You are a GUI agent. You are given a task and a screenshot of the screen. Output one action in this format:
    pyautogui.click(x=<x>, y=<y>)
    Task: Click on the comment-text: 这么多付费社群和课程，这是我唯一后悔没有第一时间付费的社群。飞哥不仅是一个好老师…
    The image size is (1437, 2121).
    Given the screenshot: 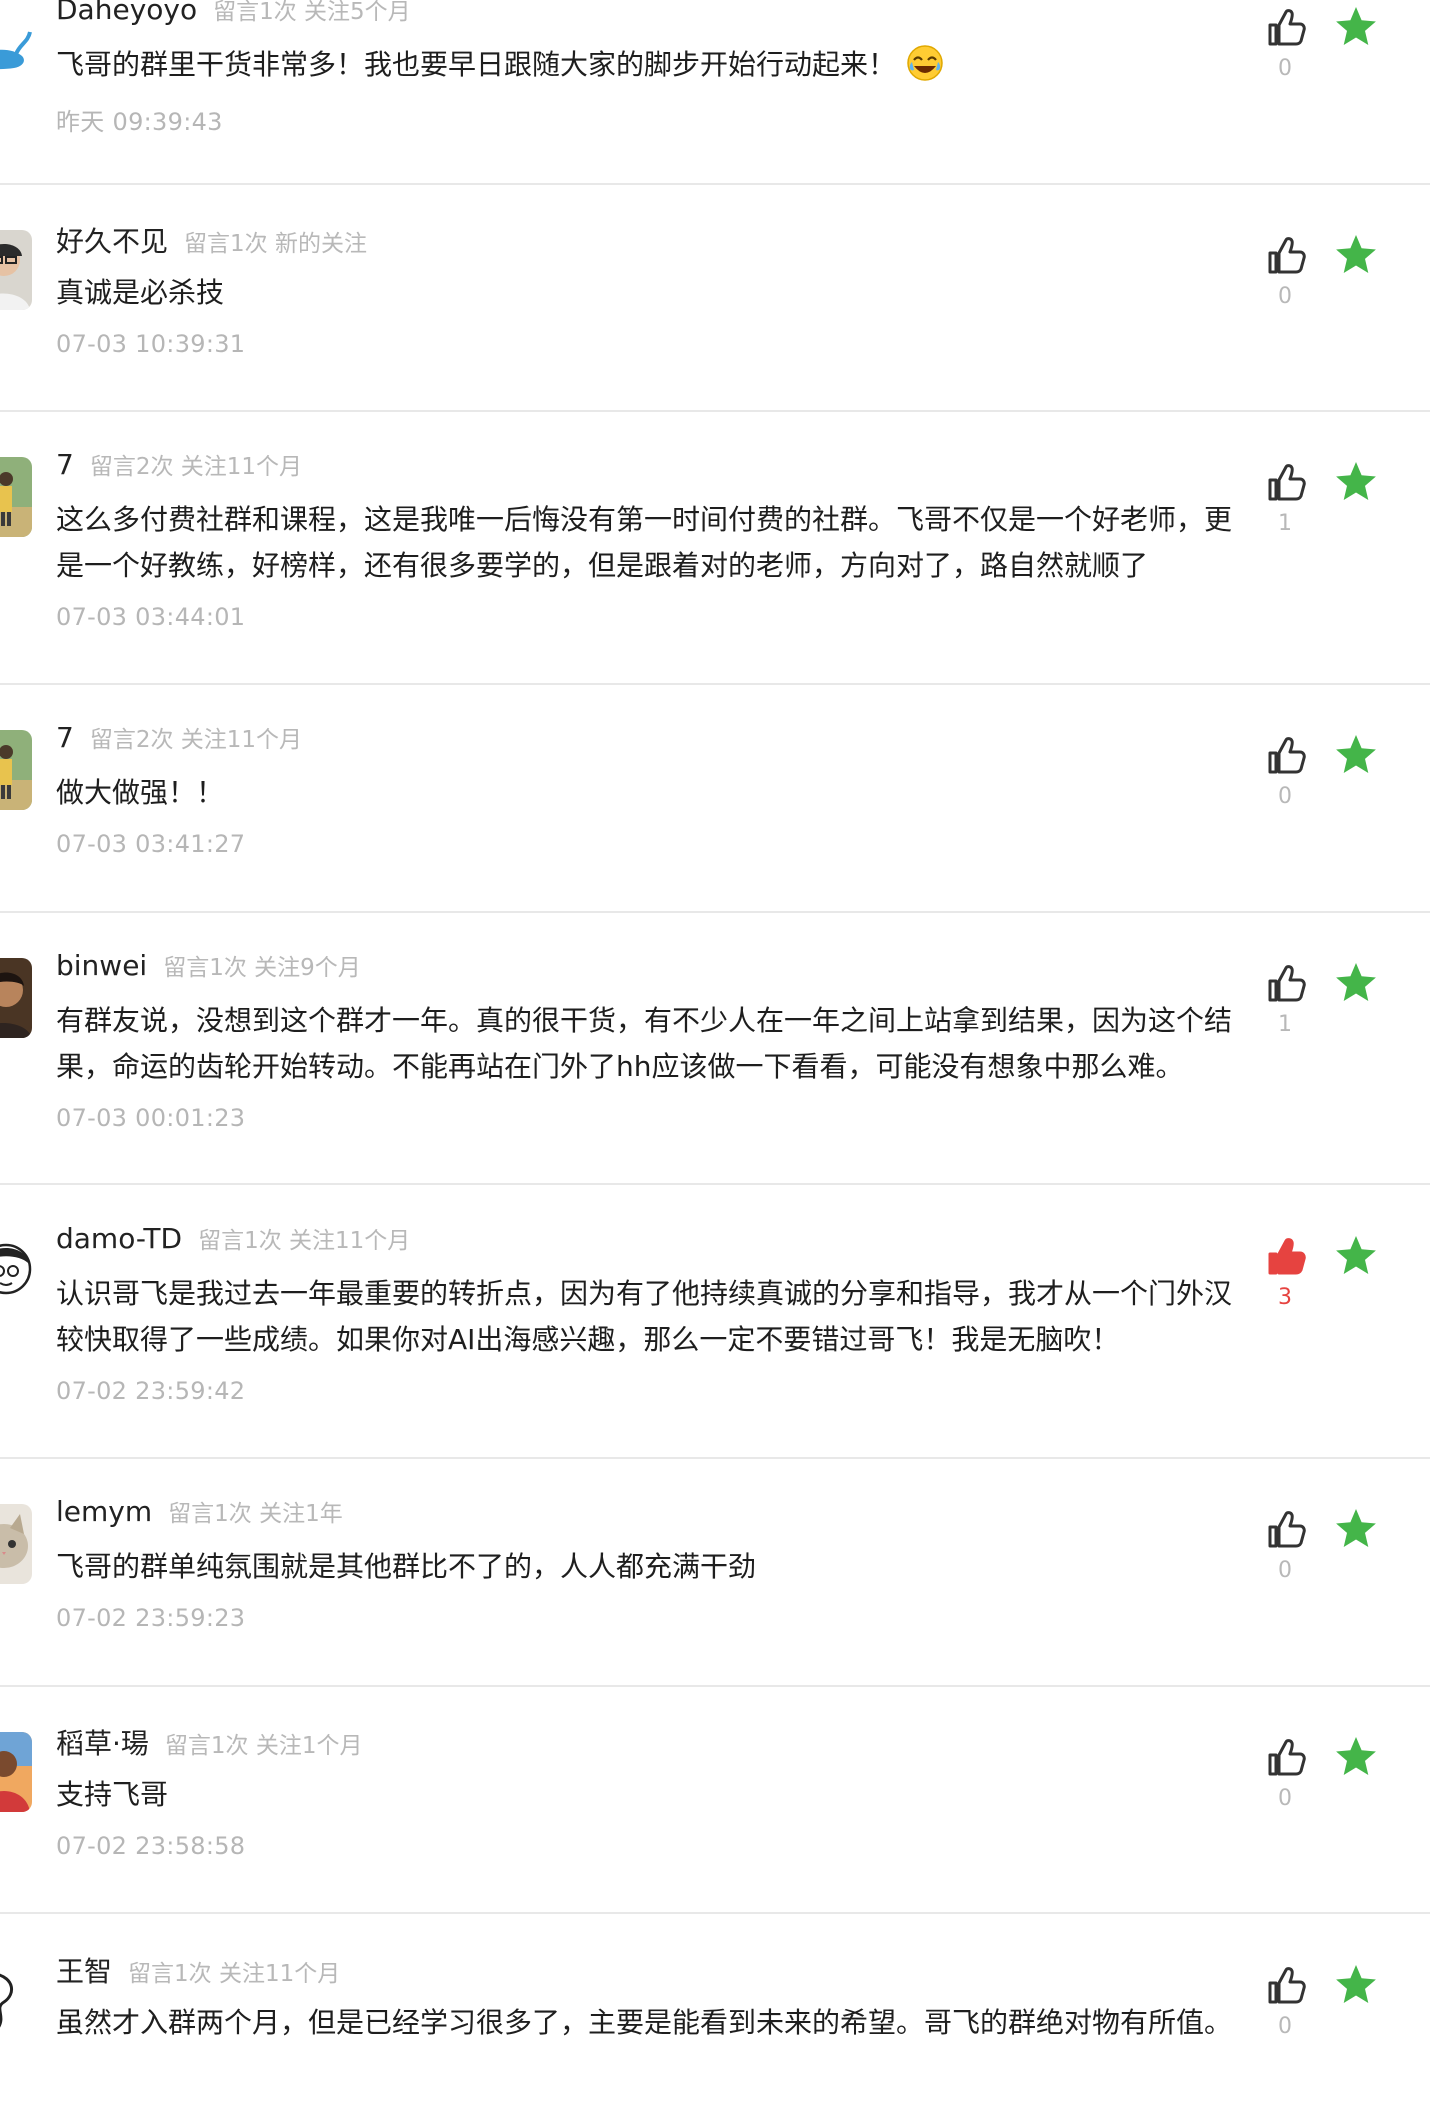 What is the action you would take?
    pyautogui.click(x=646, y=543)
    